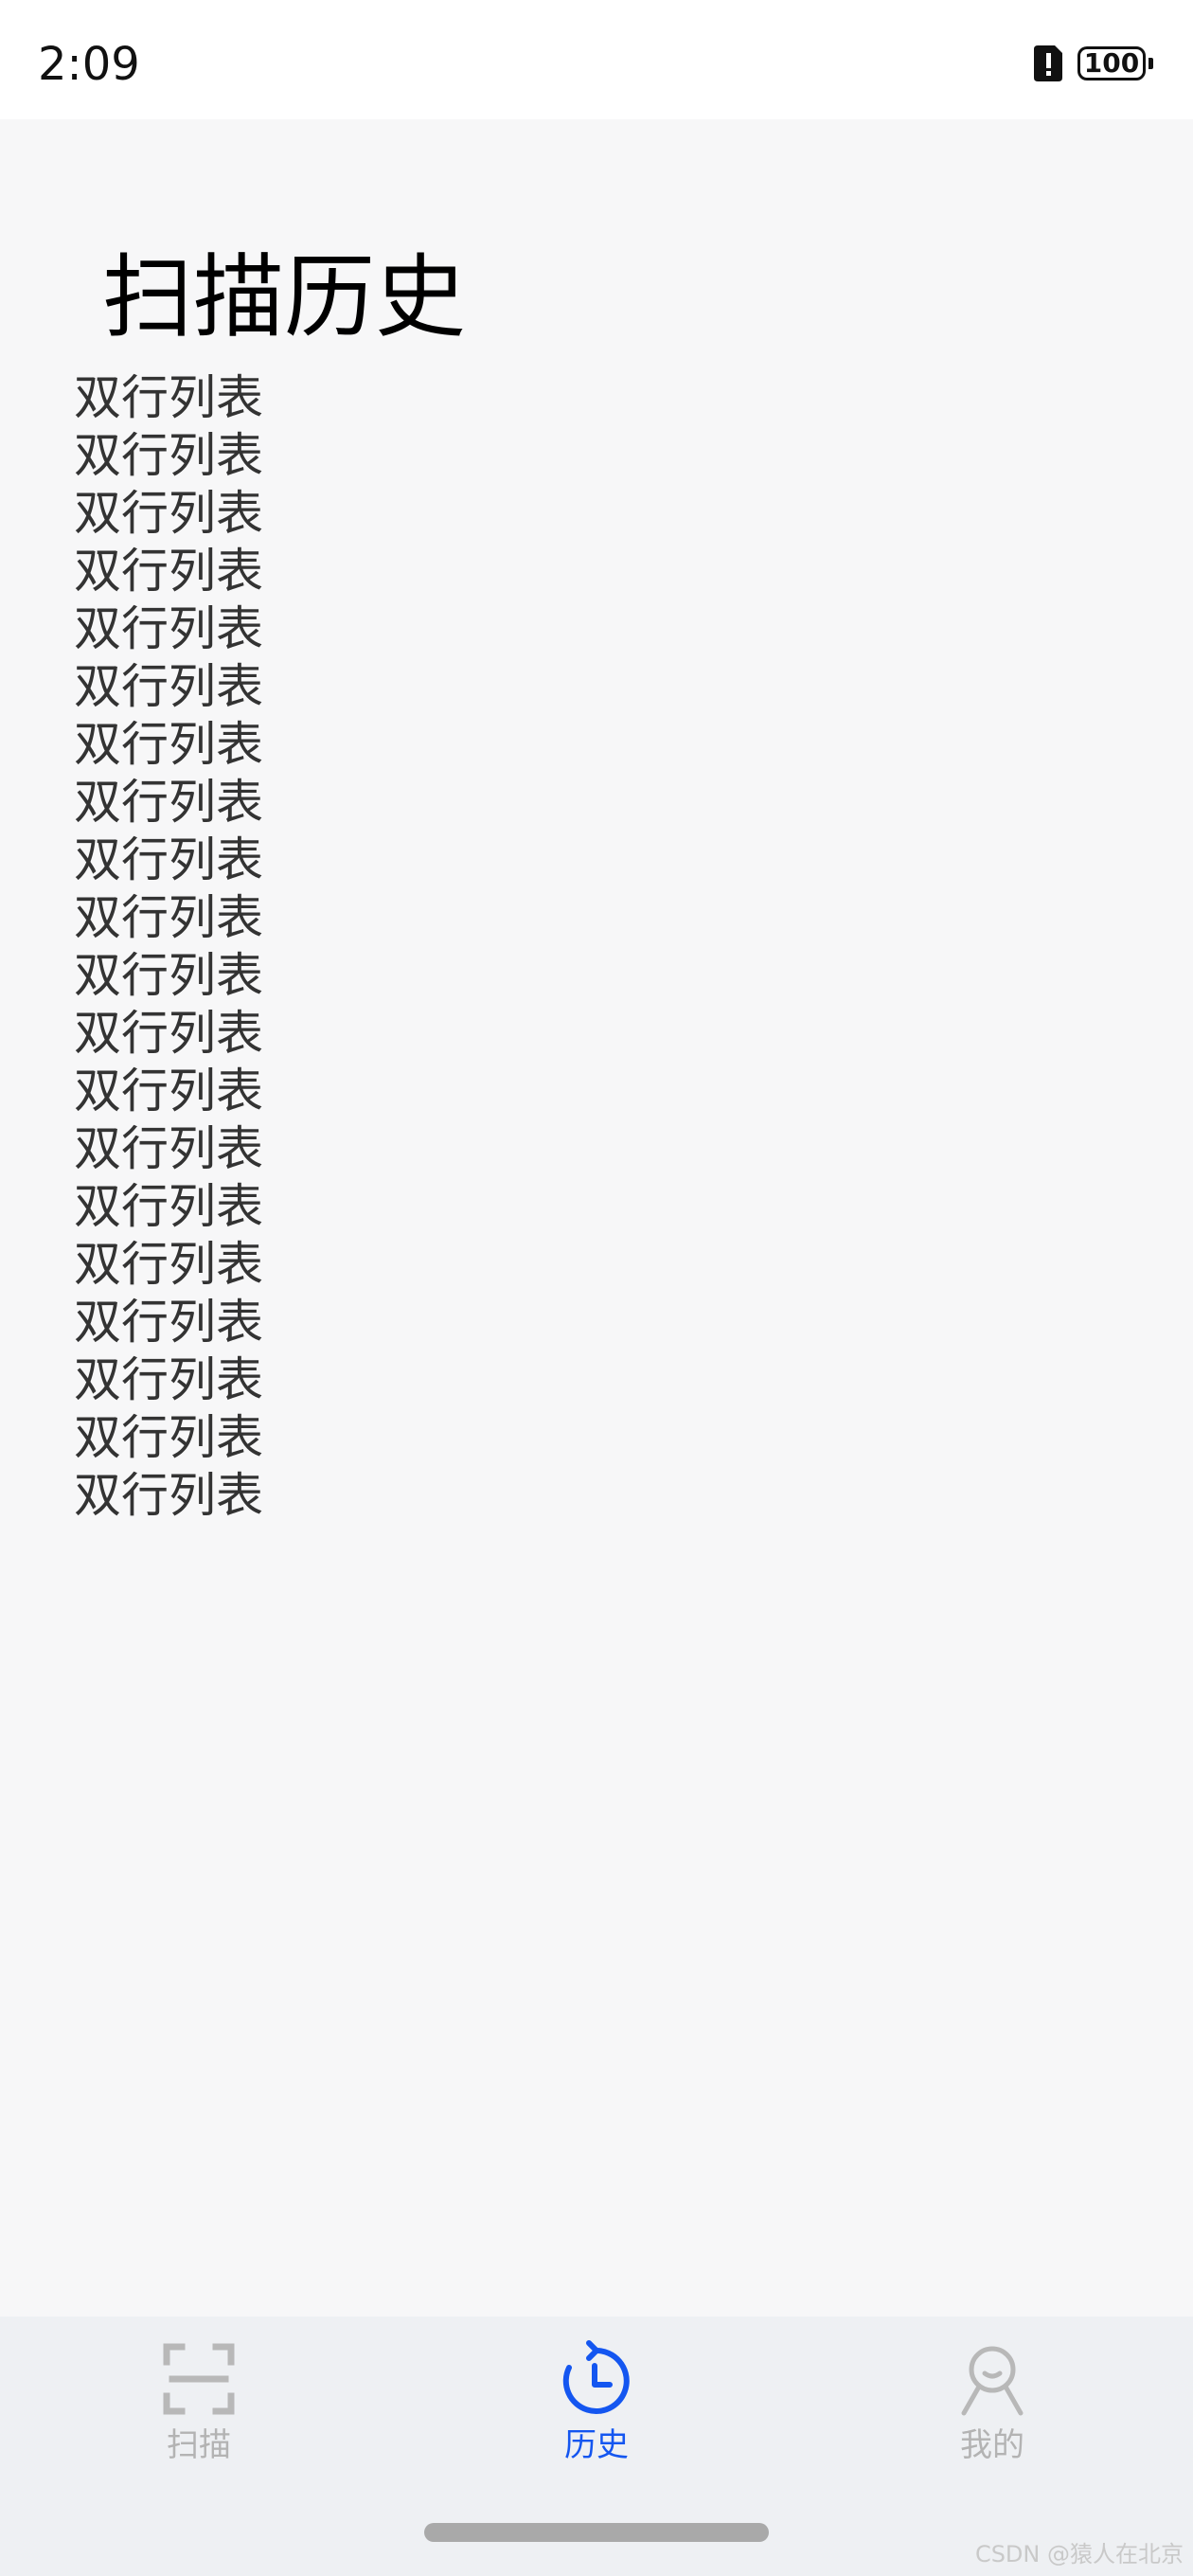 The image size is (1193, 2576). What do you see at coordinates (596, 2377) in the screenshot?
I see `history-icon` at bounding box center [596, 2377].